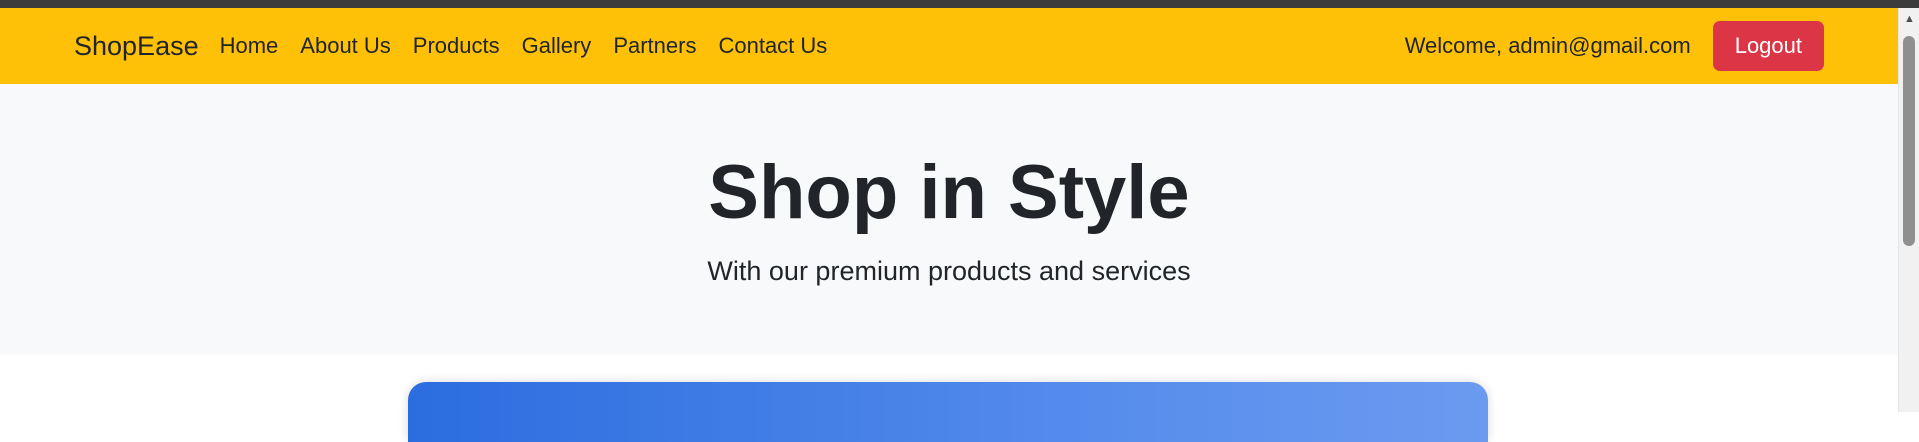 The image size is (1919, 442). I want to click on featured-banner-card, so click(948, 412).